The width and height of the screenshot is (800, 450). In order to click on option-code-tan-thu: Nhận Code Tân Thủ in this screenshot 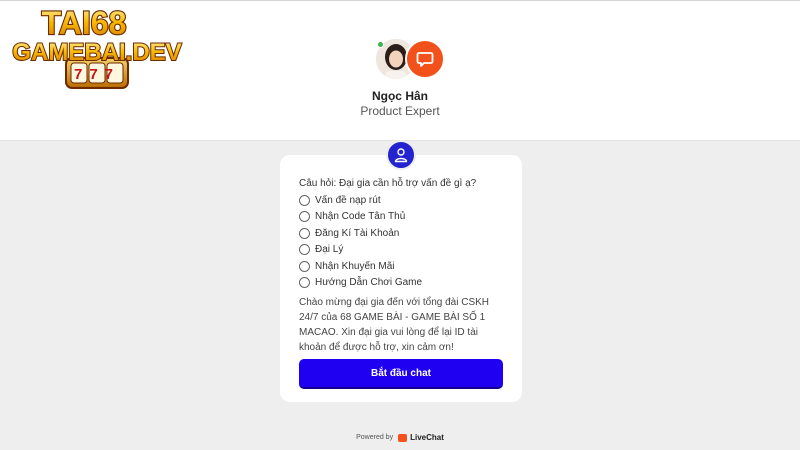, I will do `click(404, 217)`.